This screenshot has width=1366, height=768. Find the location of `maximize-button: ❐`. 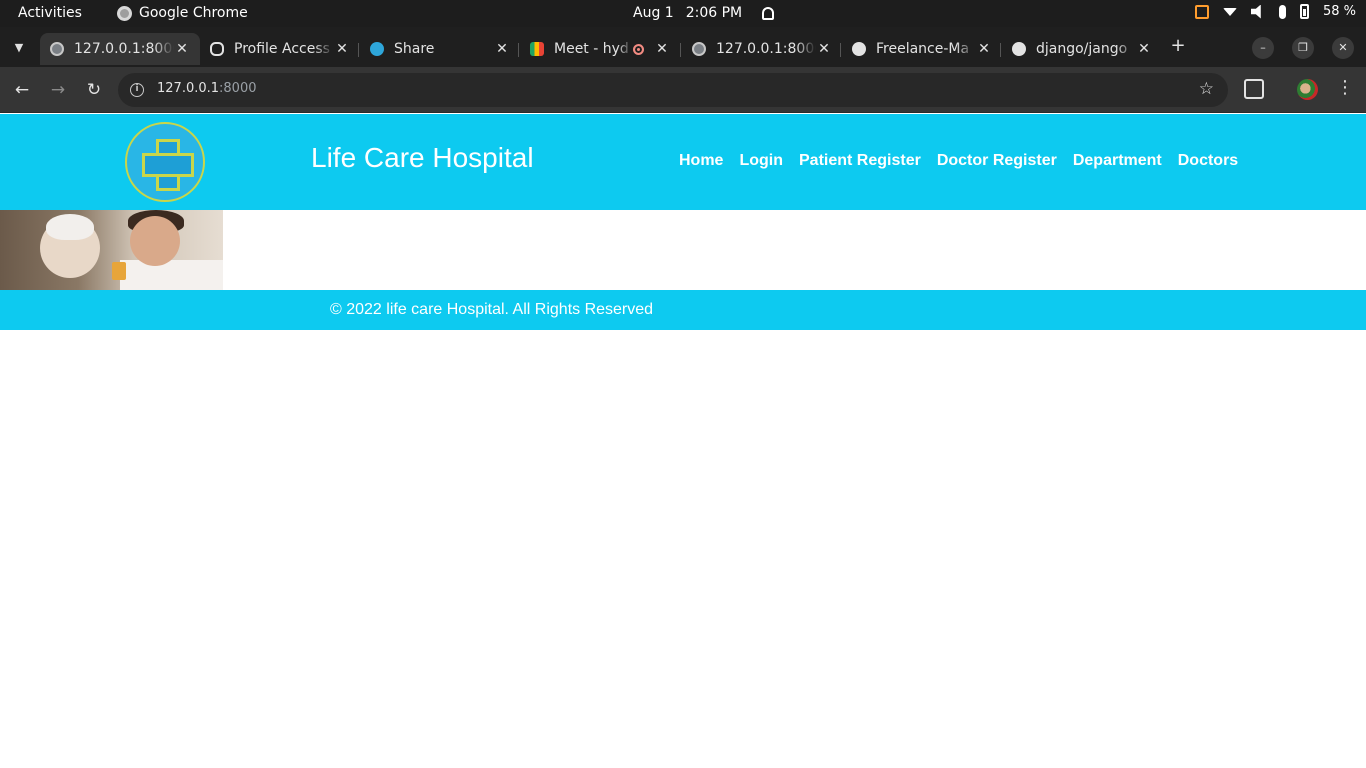

maximize-button: ❐ is located at coordinates (1303, 48).